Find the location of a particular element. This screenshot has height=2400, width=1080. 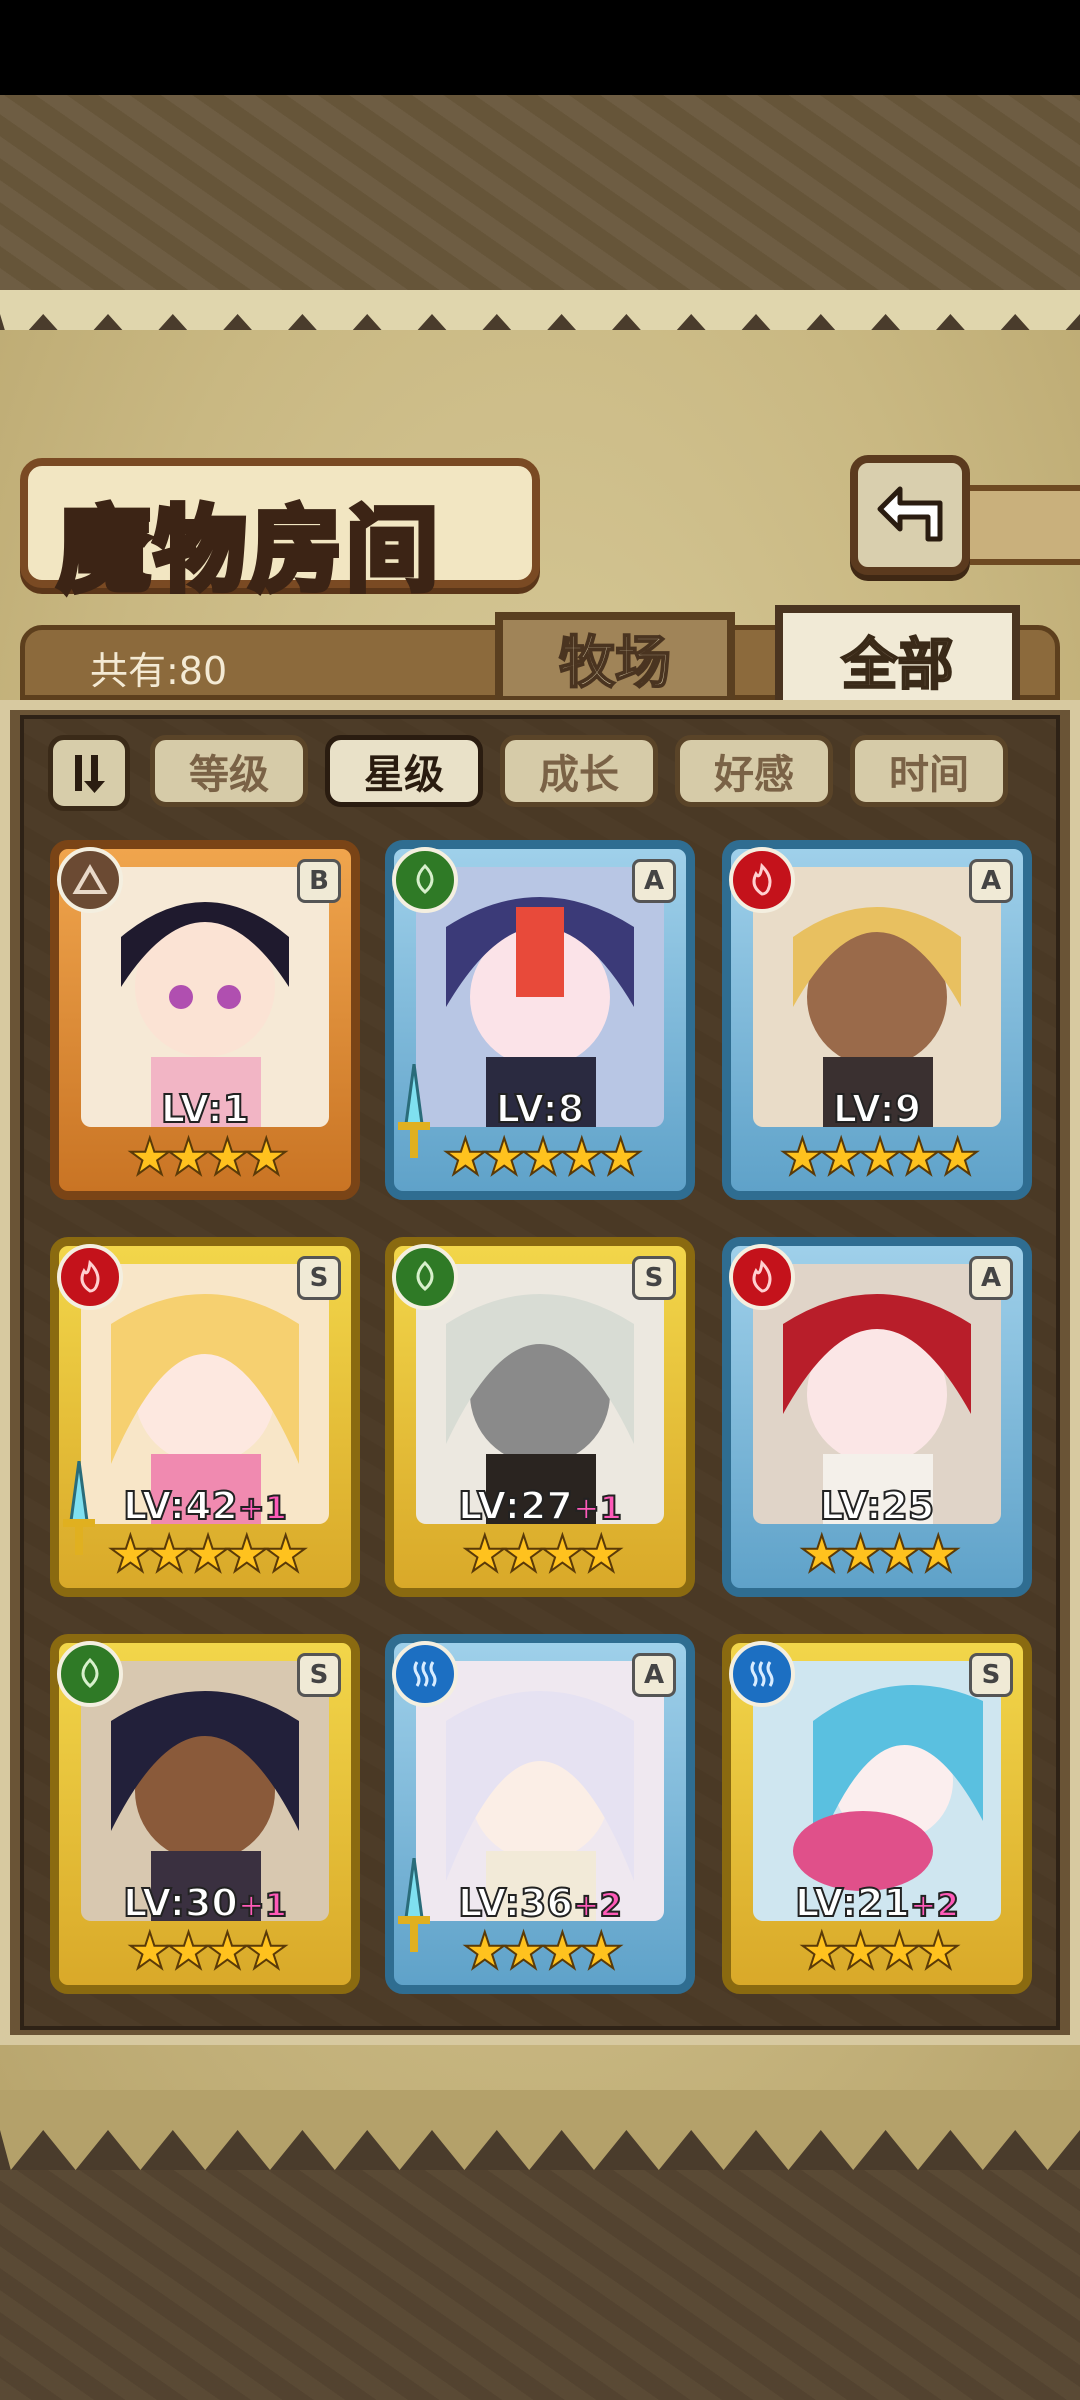

monster-level: LV:30+1 is located at coordinates (205, 1903).